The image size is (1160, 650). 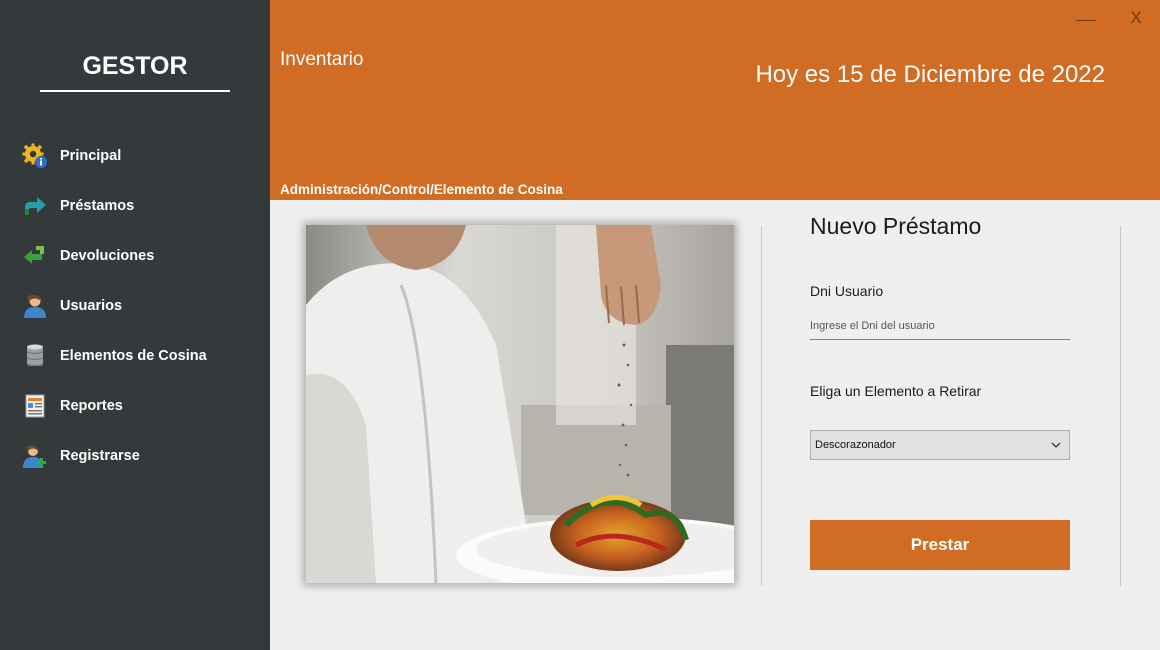 I want to click on minimize-icon, so click(x=1086, y=20).